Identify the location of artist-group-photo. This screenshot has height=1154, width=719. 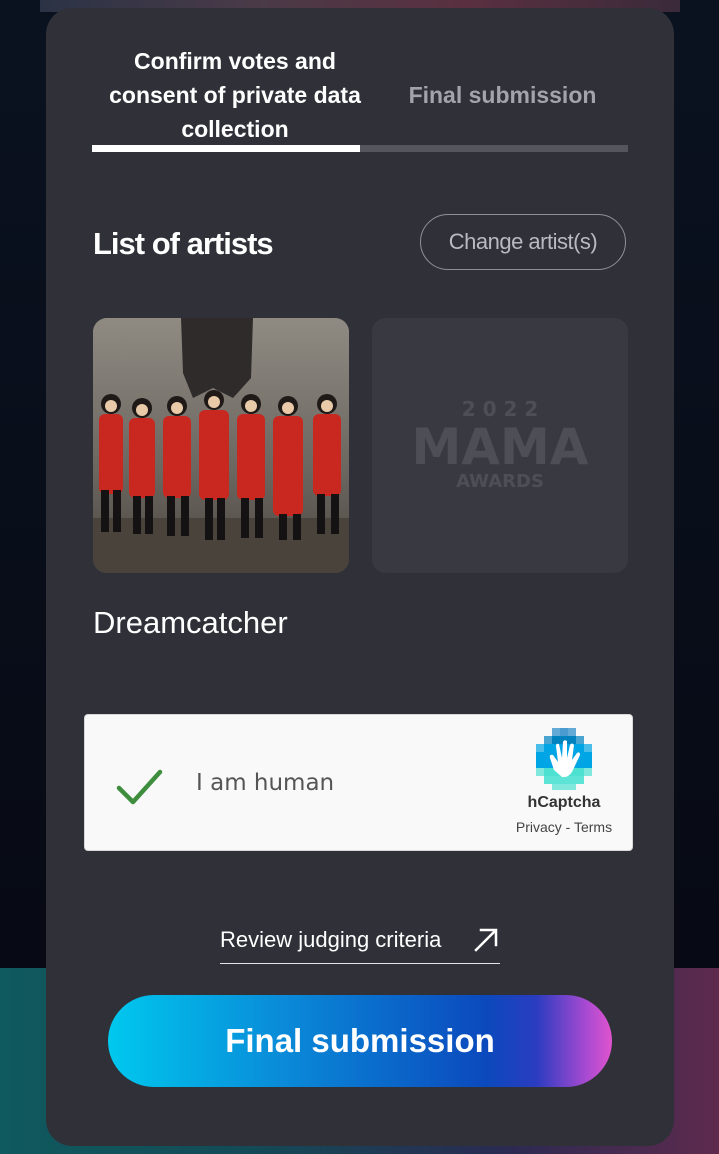
(221, 445).